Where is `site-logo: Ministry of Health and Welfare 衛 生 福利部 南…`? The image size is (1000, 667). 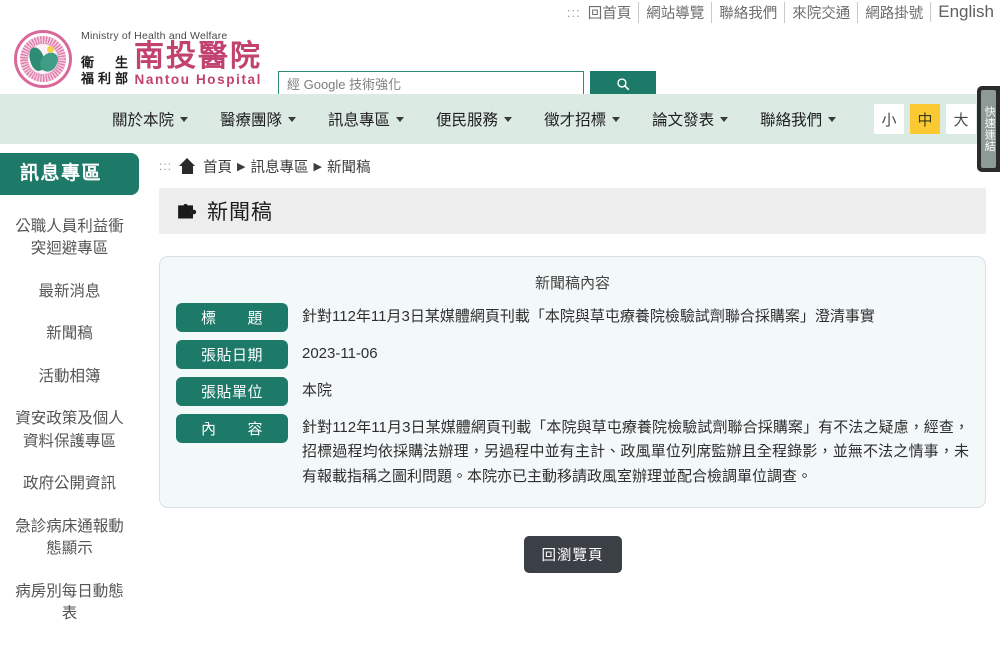 site-logo: Ministry of Health and Welfare 衛 生 福利部 南… is located at coordinates (138, 59).